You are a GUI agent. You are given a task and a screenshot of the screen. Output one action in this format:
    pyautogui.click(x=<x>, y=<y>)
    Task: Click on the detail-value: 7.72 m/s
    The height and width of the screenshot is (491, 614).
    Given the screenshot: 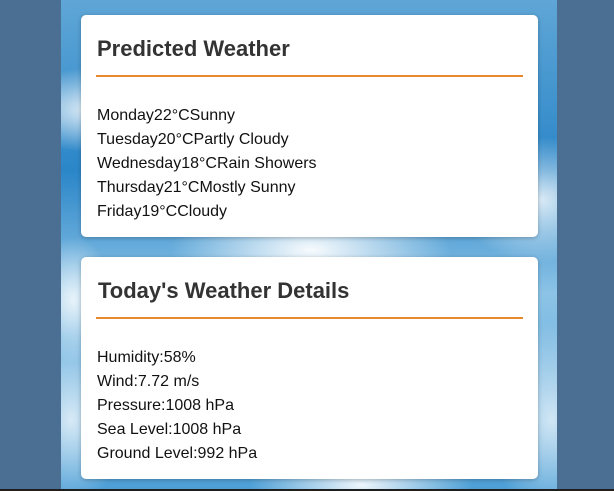 What is the action you would take?
    pyautogui.click(x=168, y=381)
    